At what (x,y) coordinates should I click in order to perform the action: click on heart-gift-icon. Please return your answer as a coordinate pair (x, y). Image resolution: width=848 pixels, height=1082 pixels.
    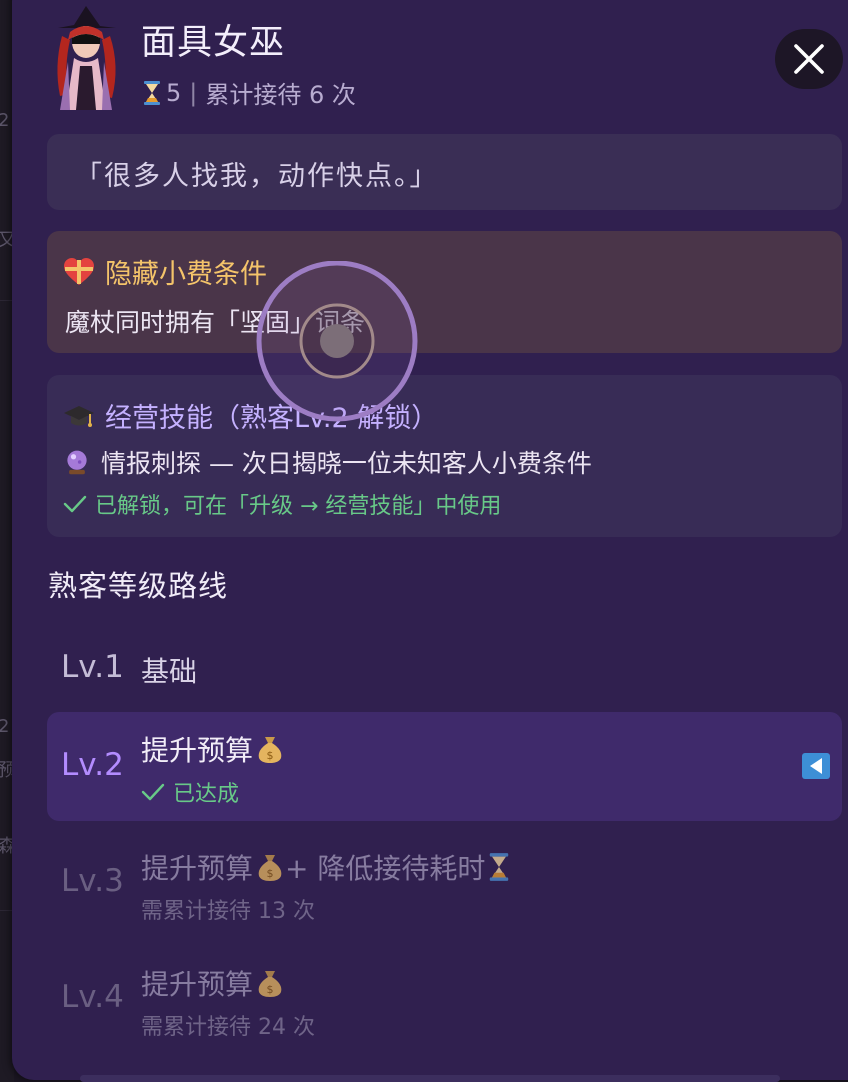
    Looking at the image, I should click on (79, 271).